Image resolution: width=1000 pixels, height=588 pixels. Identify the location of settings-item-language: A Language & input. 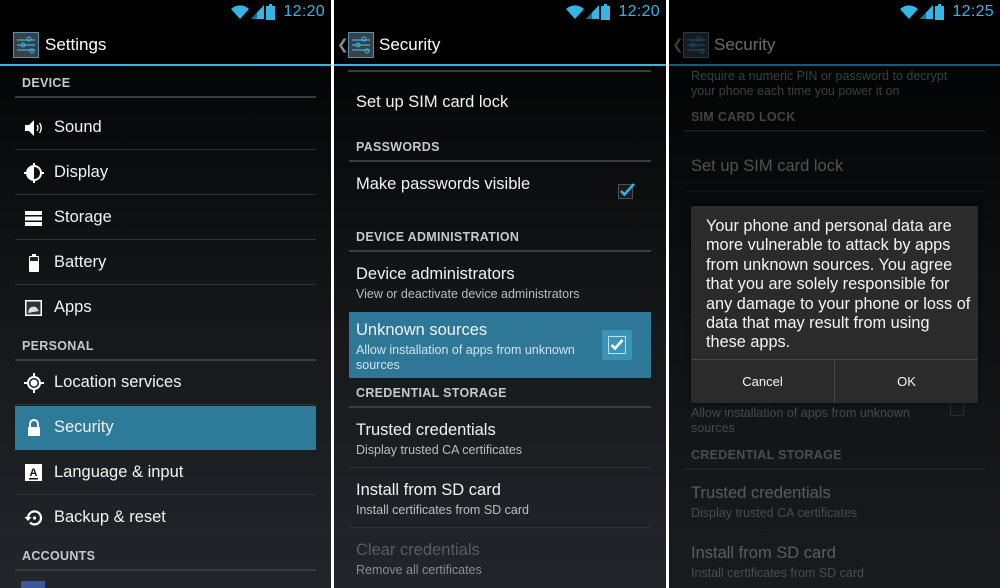
(165, 473).